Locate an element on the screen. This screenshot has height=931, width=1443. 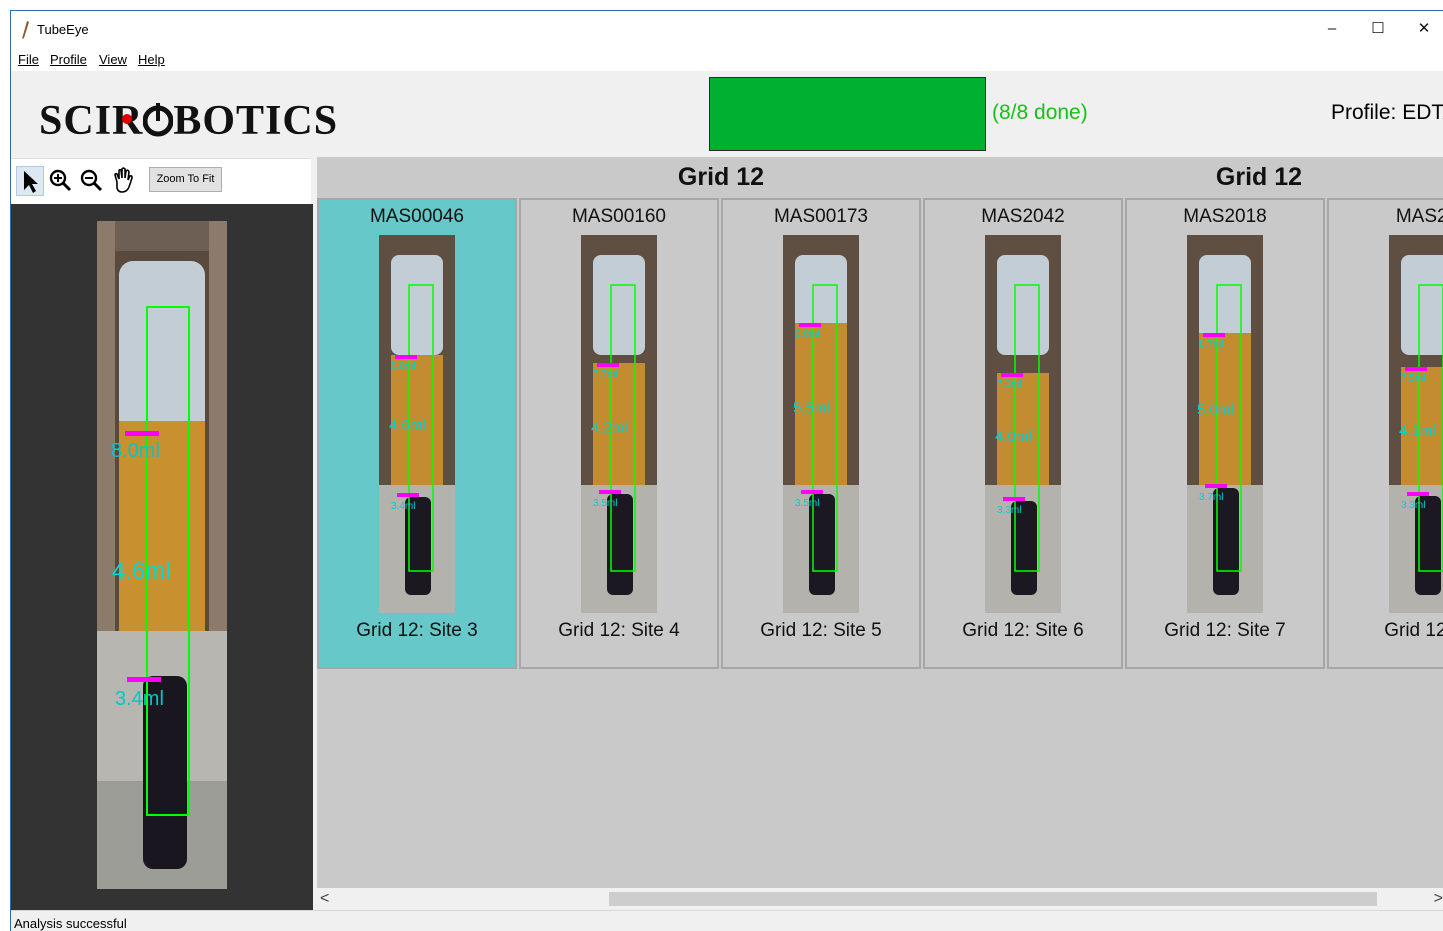
zoom-out-icon is located at coordinates (91, 180).